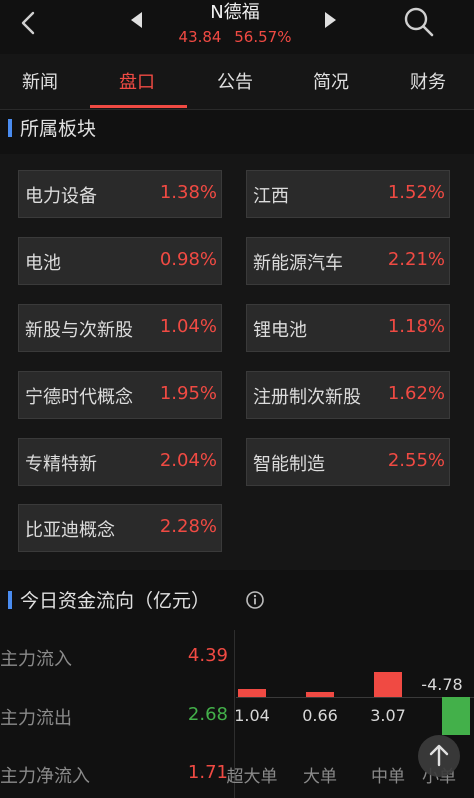 The width and height of the screenshot is (474, 798). Describe the element at coordinates (252, 777) in the screenshot. I see `category-label: 超大单` at that location.